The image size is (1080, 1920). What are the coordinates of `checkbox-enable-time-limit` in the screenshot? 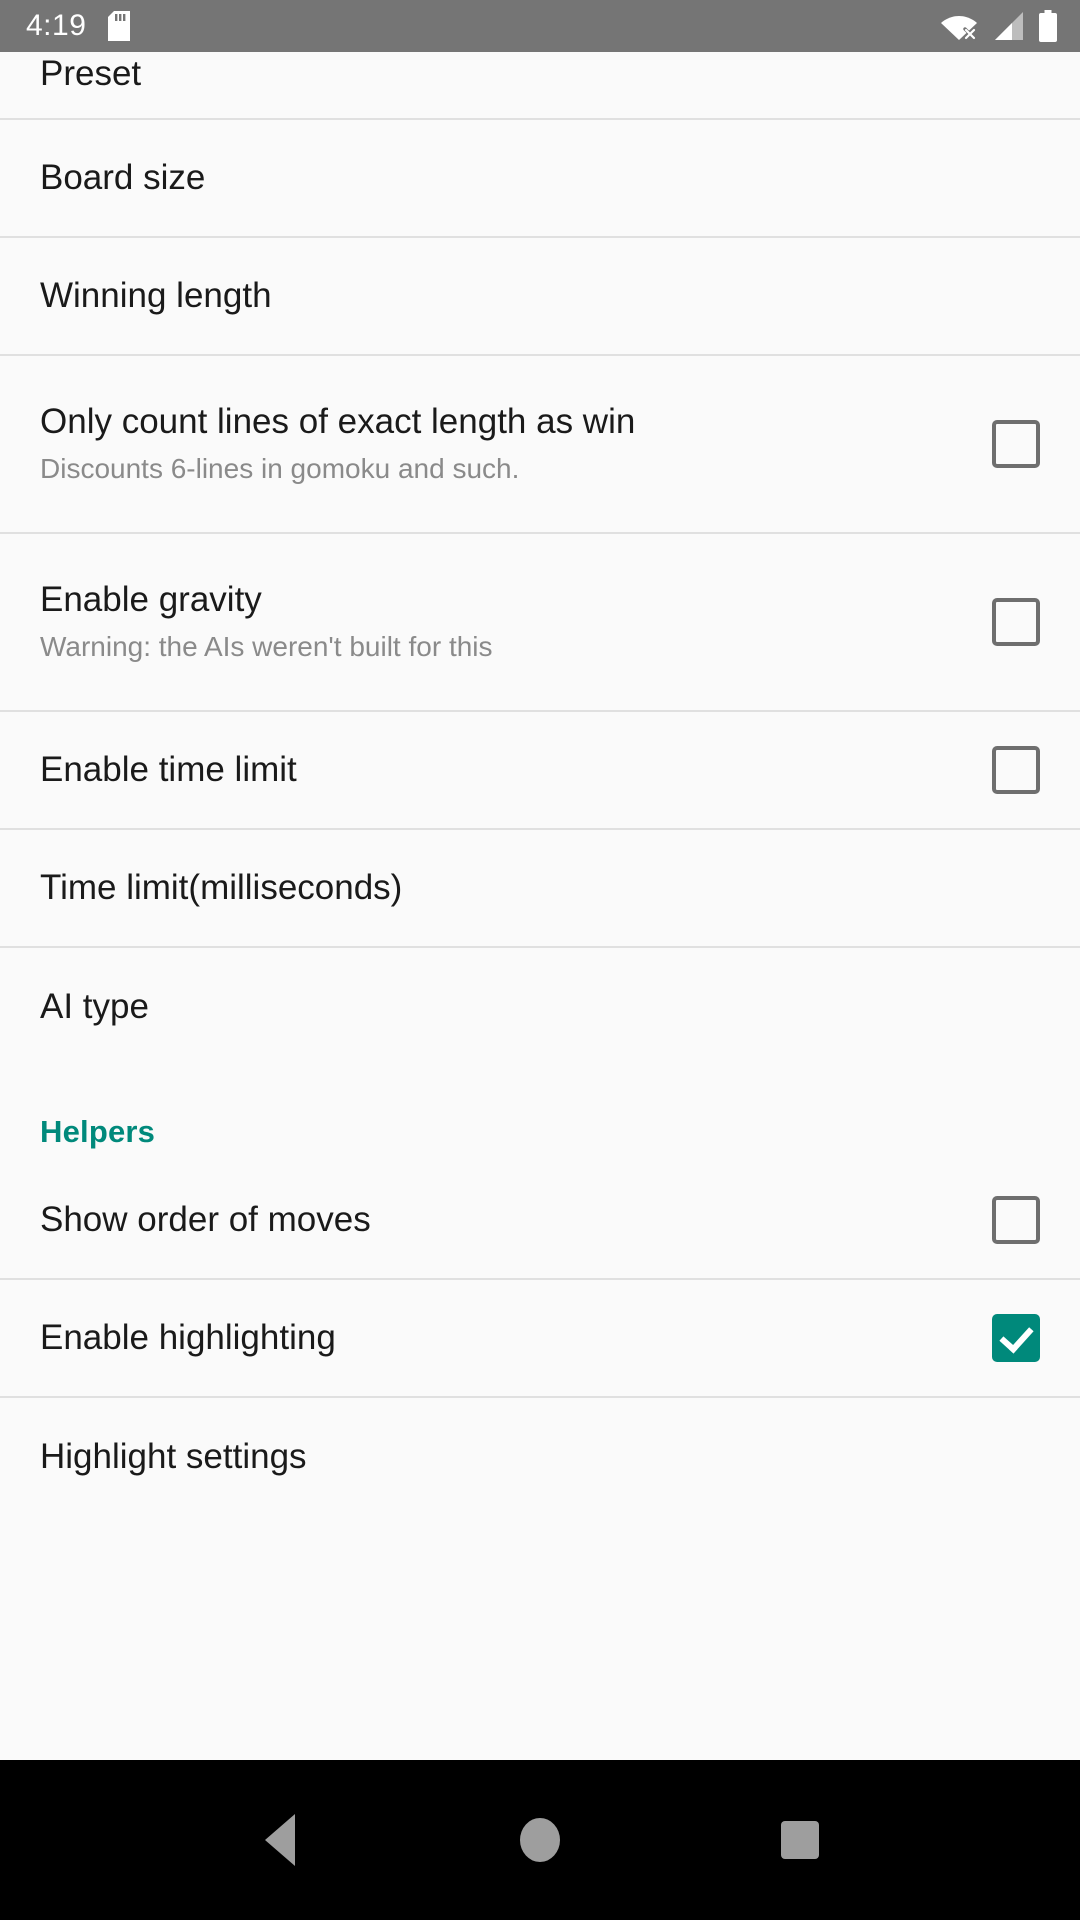 It's located at (1016, 770).